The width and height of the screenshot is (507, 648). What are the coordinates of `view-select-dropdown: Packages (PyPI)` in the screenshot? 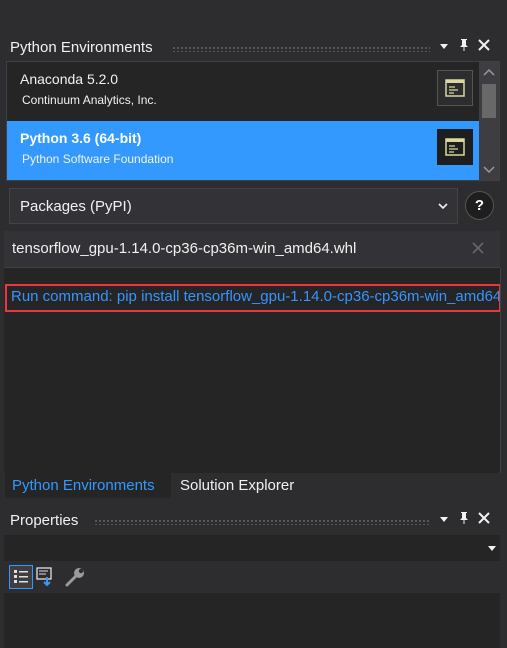 It's located at (233, 206).